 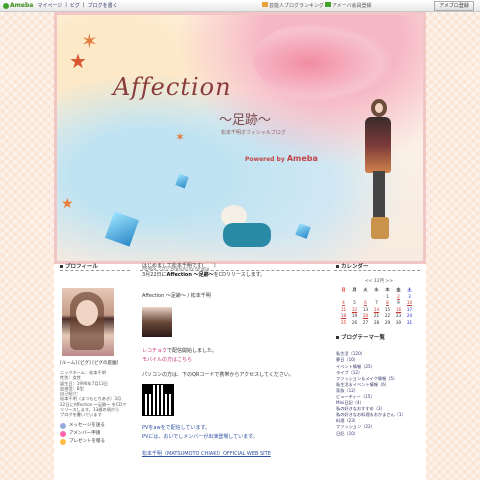 I want to click on pv-description: PVには、おいでしメンバーが出演登場しています。, so click(x=200, y=437).